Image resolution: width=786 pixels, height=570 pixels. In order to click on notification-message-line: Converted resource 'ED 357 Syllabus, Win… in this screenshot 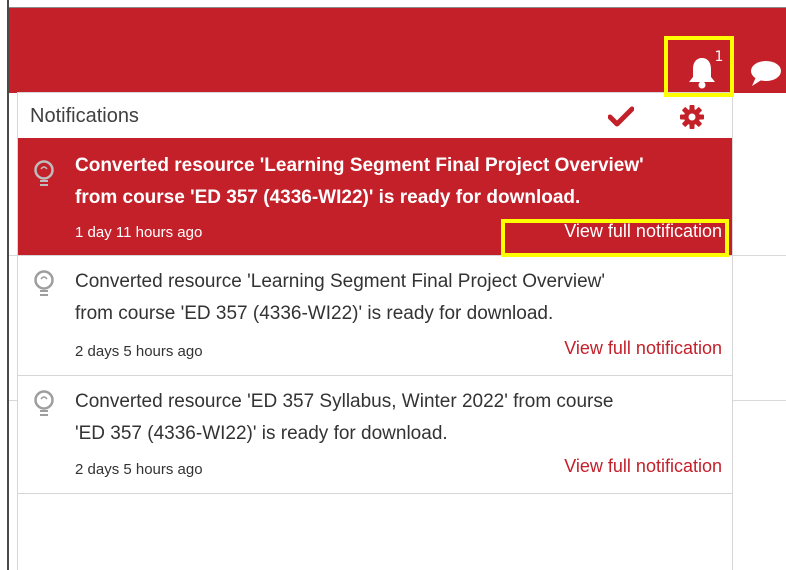, I will do `click(344, 401)`.